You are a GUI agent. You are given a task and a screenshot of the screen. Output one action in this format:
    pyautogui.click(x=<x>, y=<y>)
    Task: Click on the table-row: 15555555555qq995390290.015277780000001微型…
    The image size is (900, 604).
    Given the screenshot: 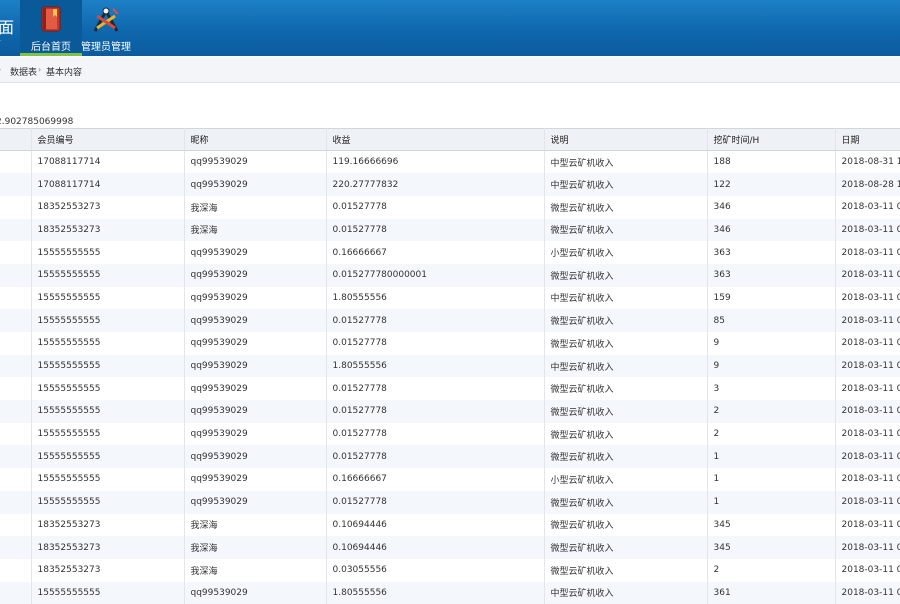 What is the action you would take?
    pyautogui.click(x=450, y=275)
    